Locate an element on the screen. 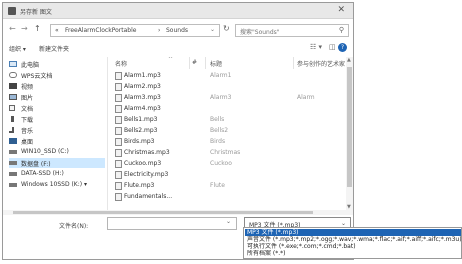  sidebar-item-desktop: 桌面 is located at coordinates (57, 141).